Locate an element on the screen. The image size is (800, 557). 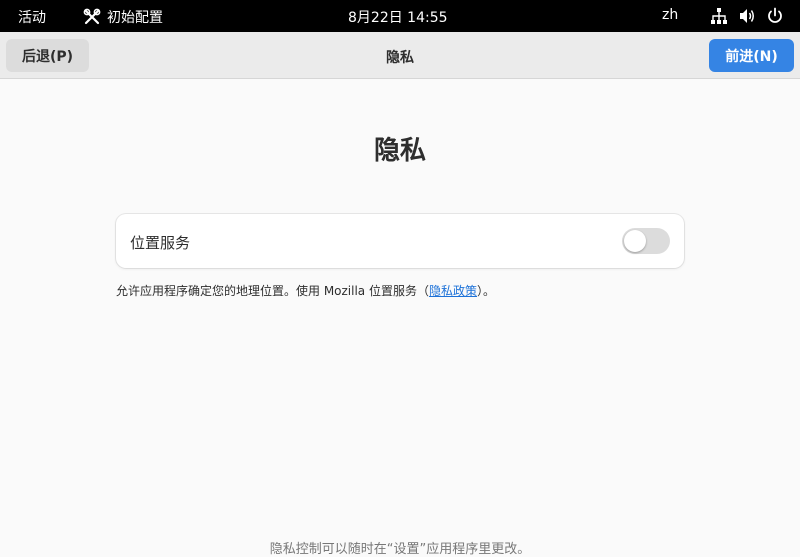
tools-icon is located at coordinates (92, 17).